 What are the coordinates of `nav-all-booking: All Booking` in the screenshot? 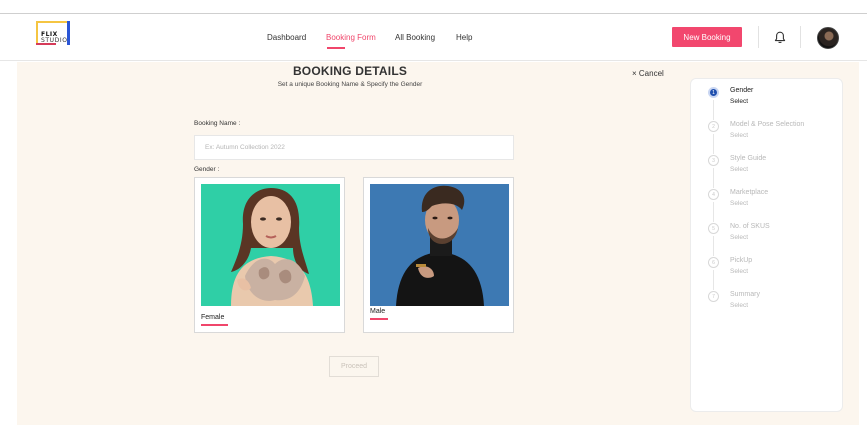 It's located at (415, 37).